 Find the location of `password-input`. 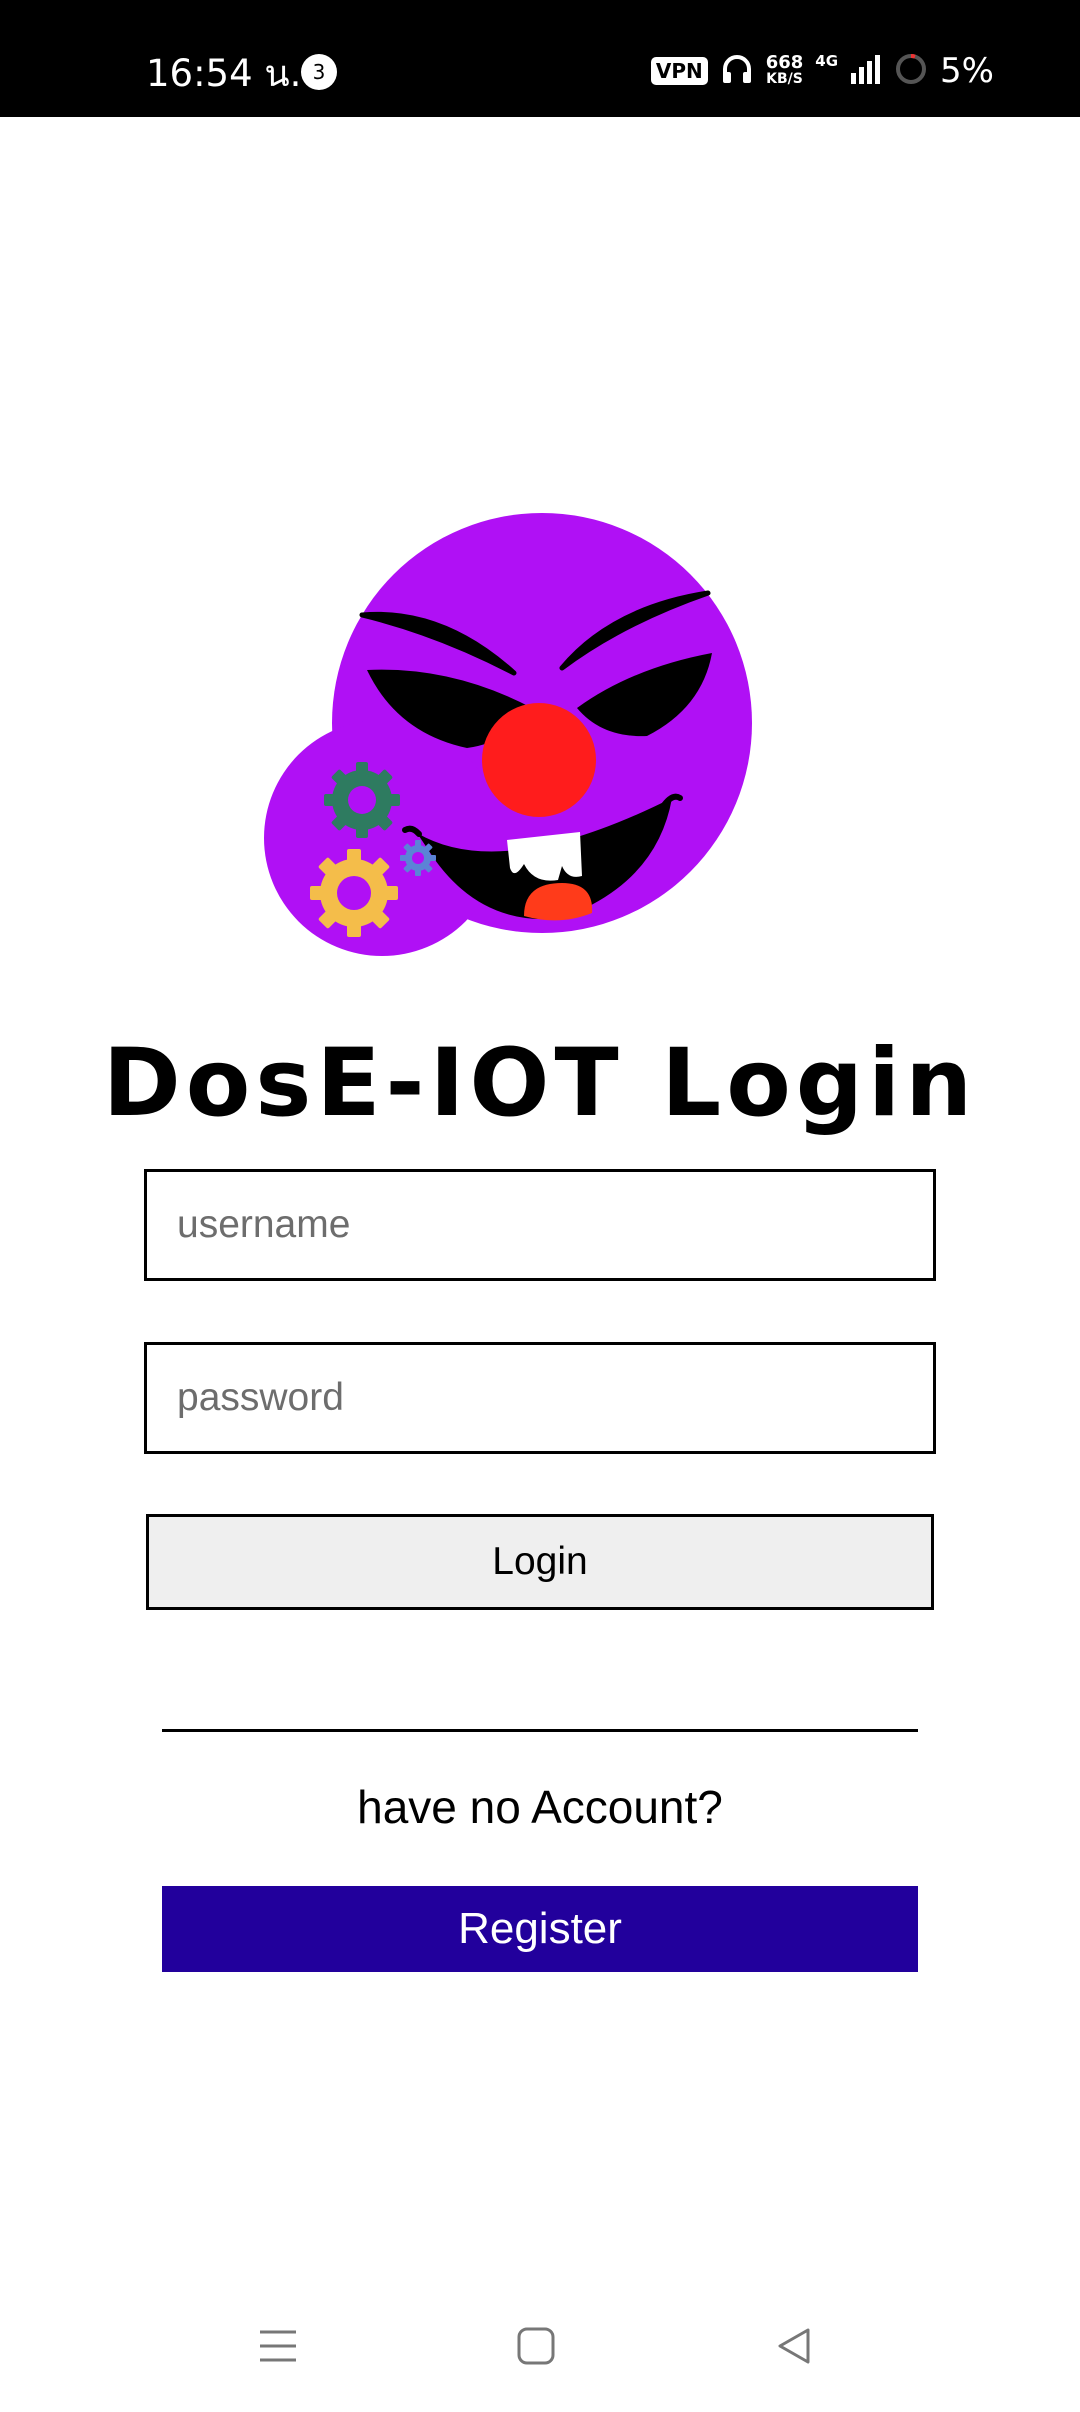

password-input is located at coordinates (540, 1398).